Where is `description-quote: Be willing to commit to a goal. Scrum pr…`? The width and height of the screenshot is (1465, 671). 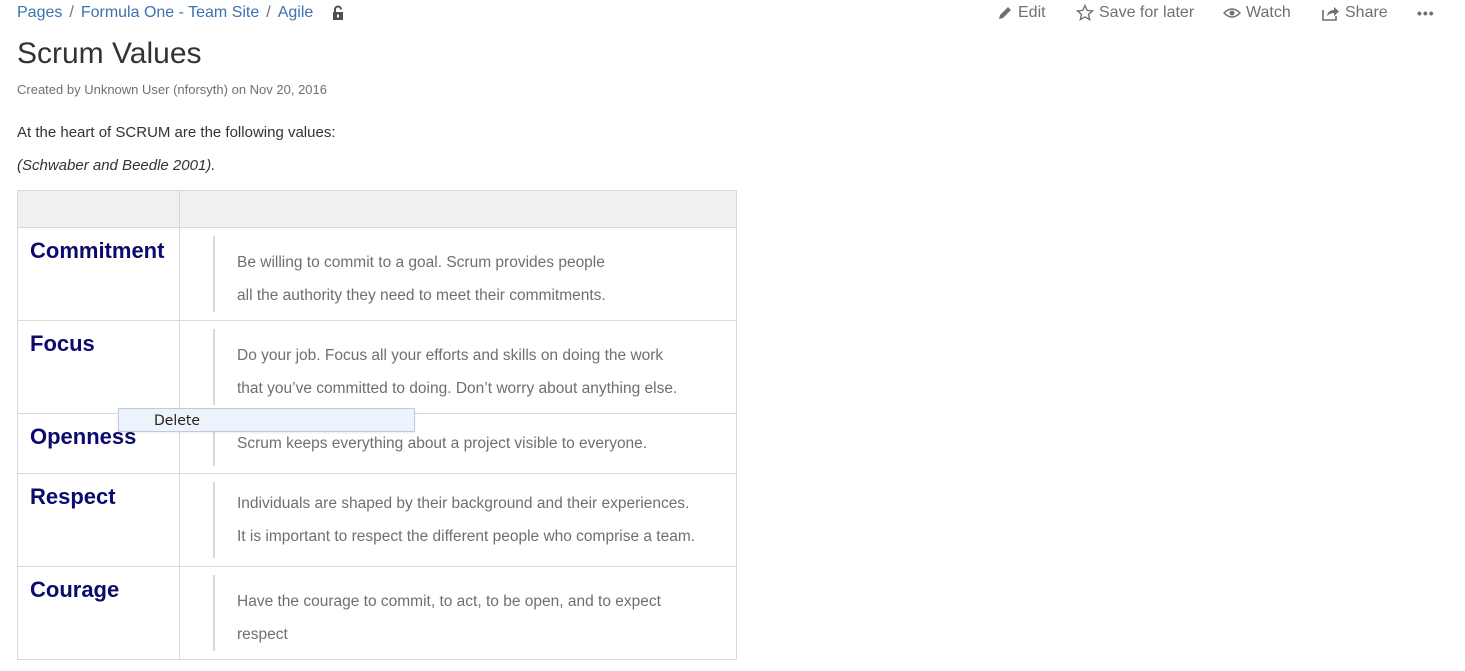
description-quote: Be willing to commit to a goal. Scrum pr… is located at coordinates (474, 274).